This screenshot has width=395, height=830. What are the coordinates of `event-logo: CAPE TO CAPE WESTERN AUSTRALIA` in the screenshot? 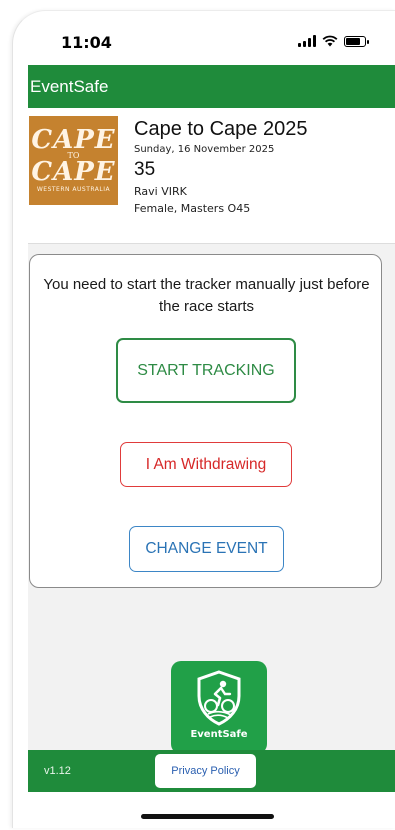 It's located at (73, 160).